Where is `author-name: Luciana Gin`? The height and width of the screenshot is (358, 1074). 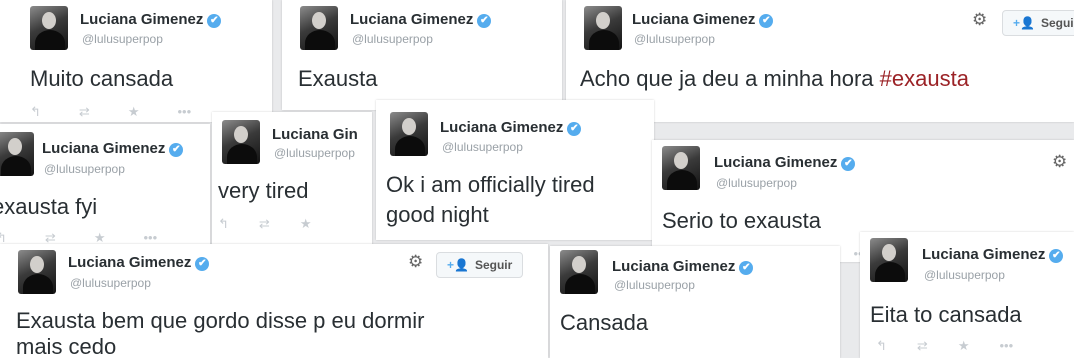 author-name: Luciana Gin is located at coordinates (315, 134).